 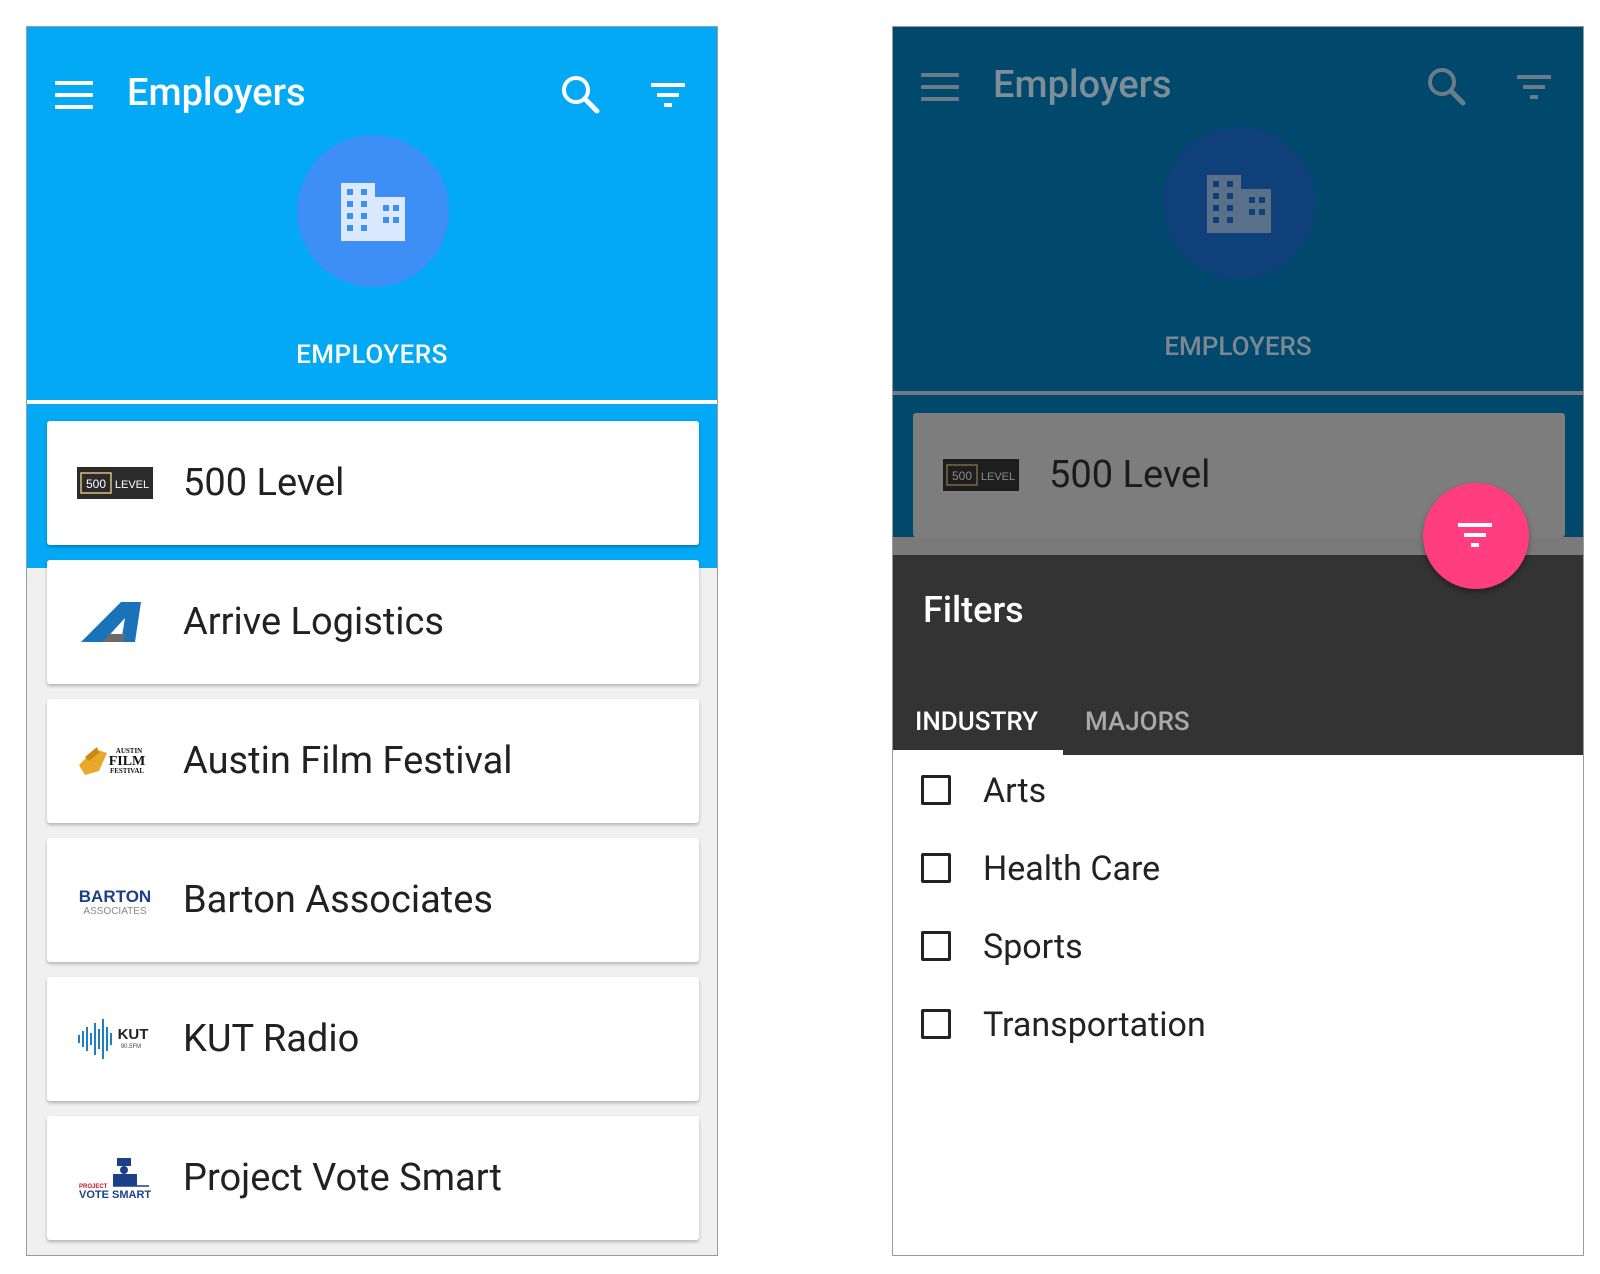 What do you see at coordinates (1094, 1025) in the screenshot?
I see `option-label: Transportation` at bounding box center [1094, 1025].